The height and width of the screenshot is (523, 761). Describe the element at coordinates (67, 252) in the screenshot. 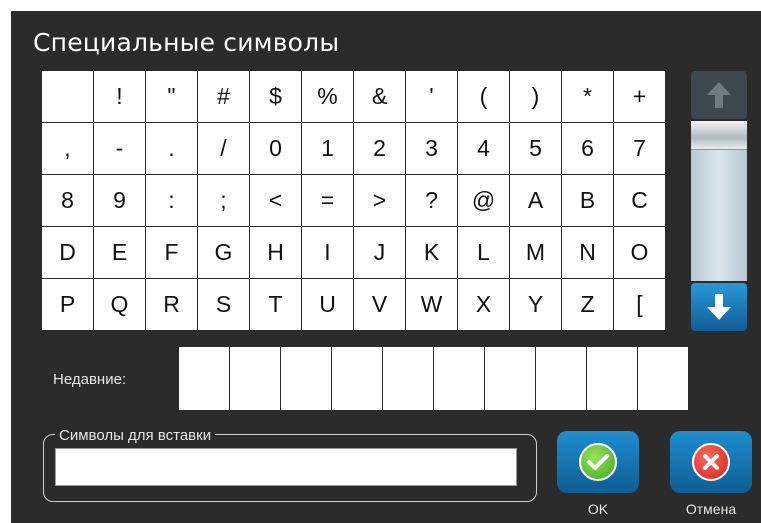

I see `symbol-key: D` at that location.